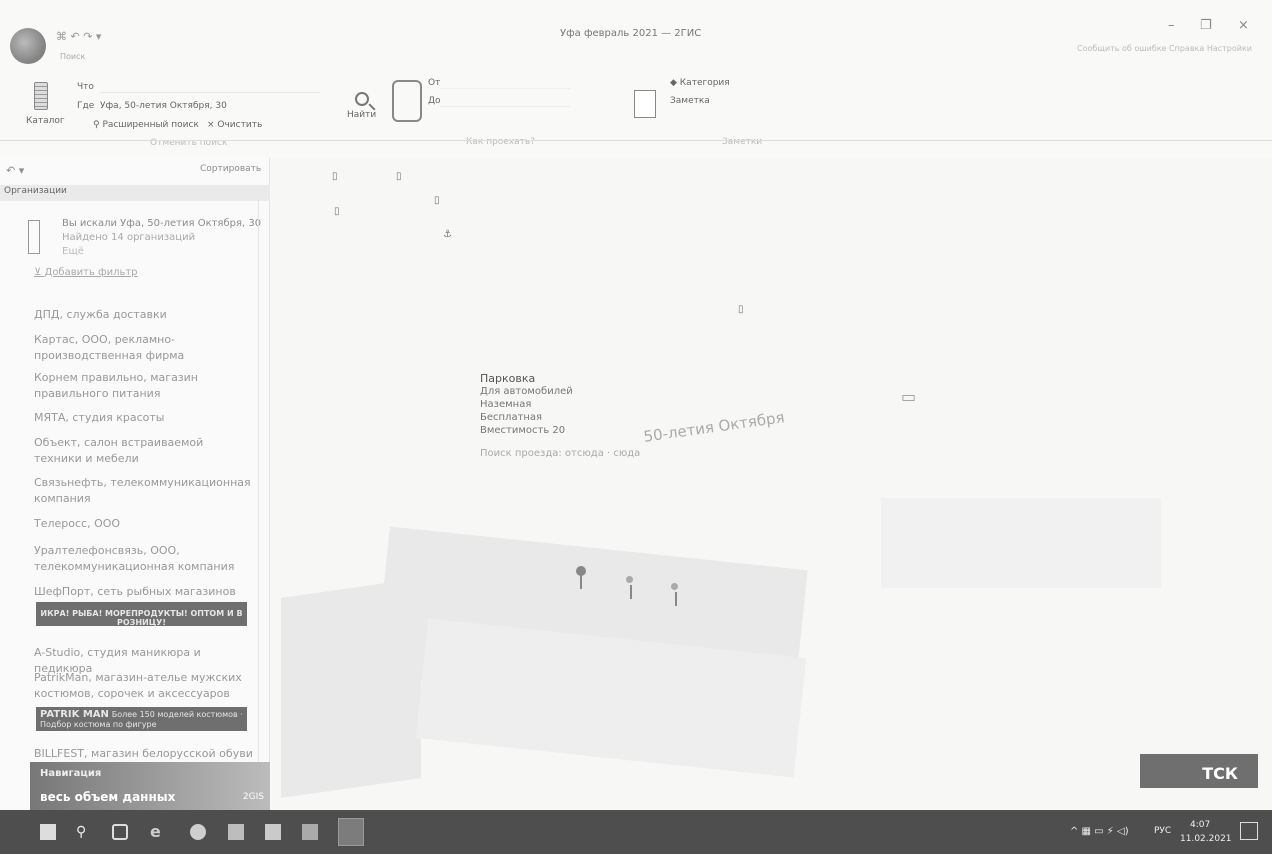  I want to click on find-icon, so click(362, 99).